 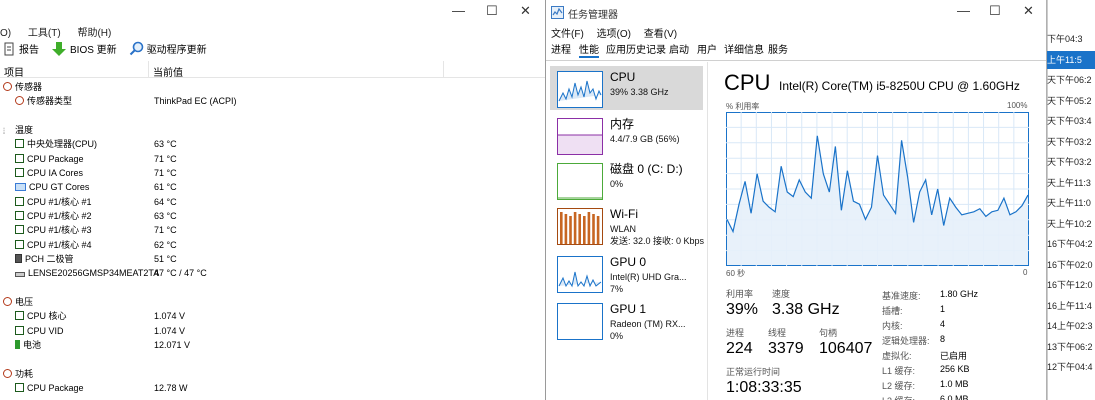 What do you see at coordinates (1071, 306) in the screenshot?
I see `history-row: 16上午11:4` at bounding box center [1071, 306].